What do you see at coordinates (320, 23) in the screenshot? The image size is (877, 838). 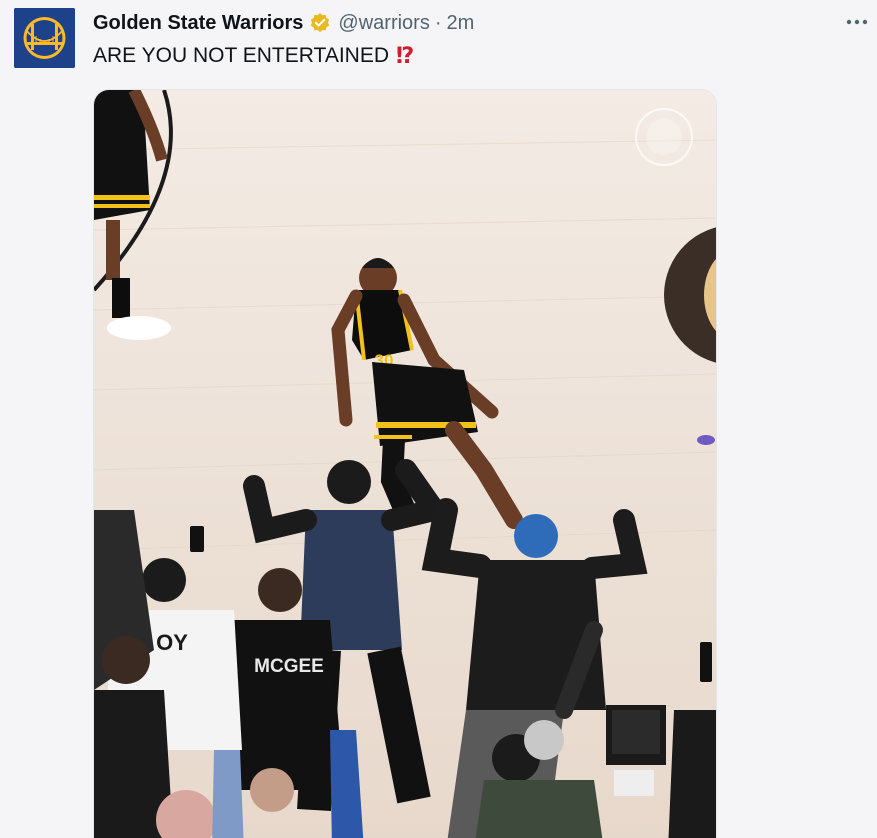 I see `verified-badge-icon` at bounding box center [320, 23].